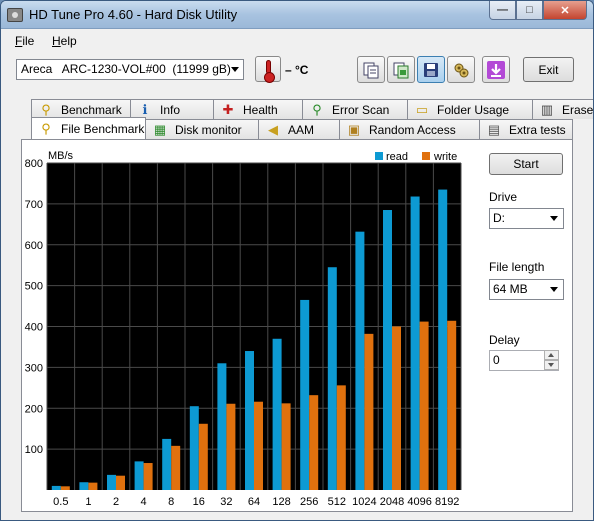  Describe the element at coordinates (254, 502) in the screenshot. I see `x-tick-label: 64` at that location.